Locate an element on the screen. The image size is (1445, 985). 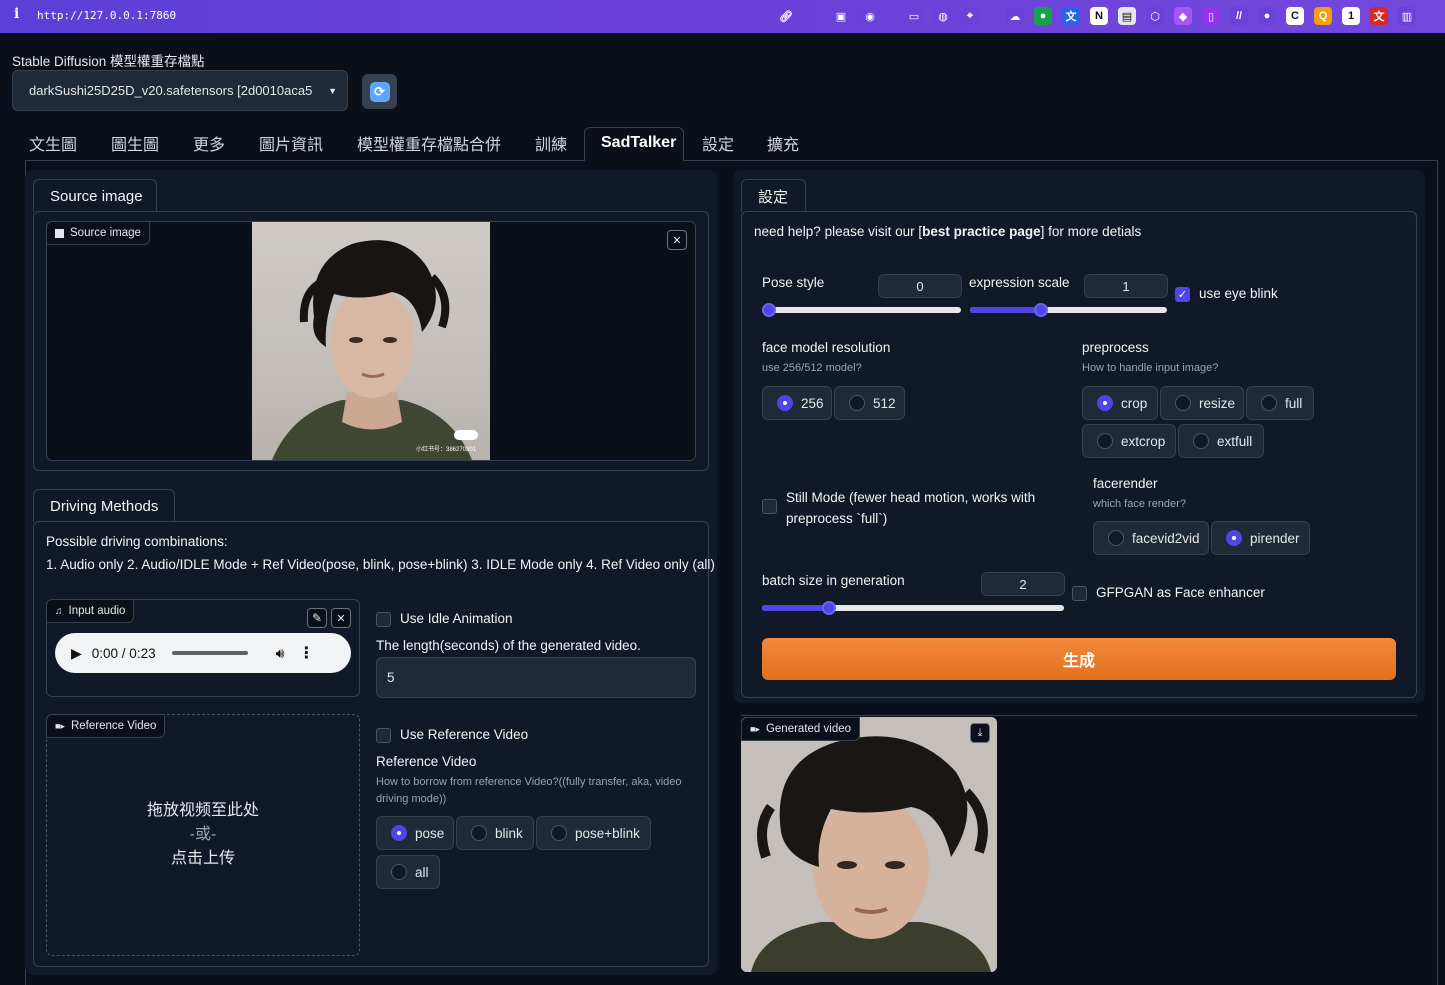
expression-scale-handle is located at coordinates (1041, 310).